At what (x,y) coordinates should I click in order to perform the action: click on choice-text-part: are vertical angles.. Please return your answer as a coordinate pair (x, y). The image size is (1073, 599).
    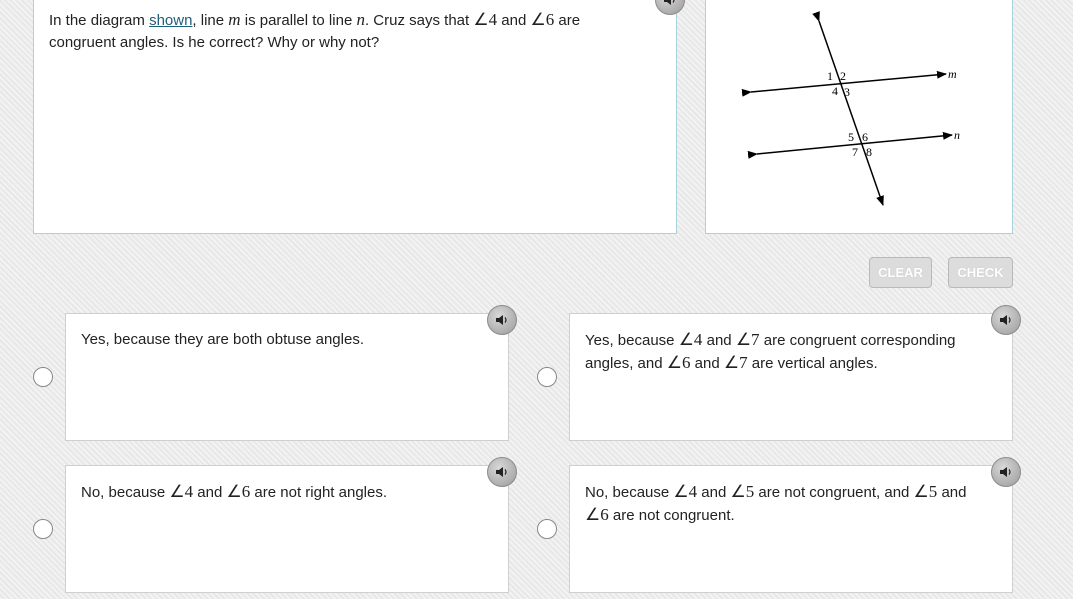
    Looking at the image, I should click on (812, 363).